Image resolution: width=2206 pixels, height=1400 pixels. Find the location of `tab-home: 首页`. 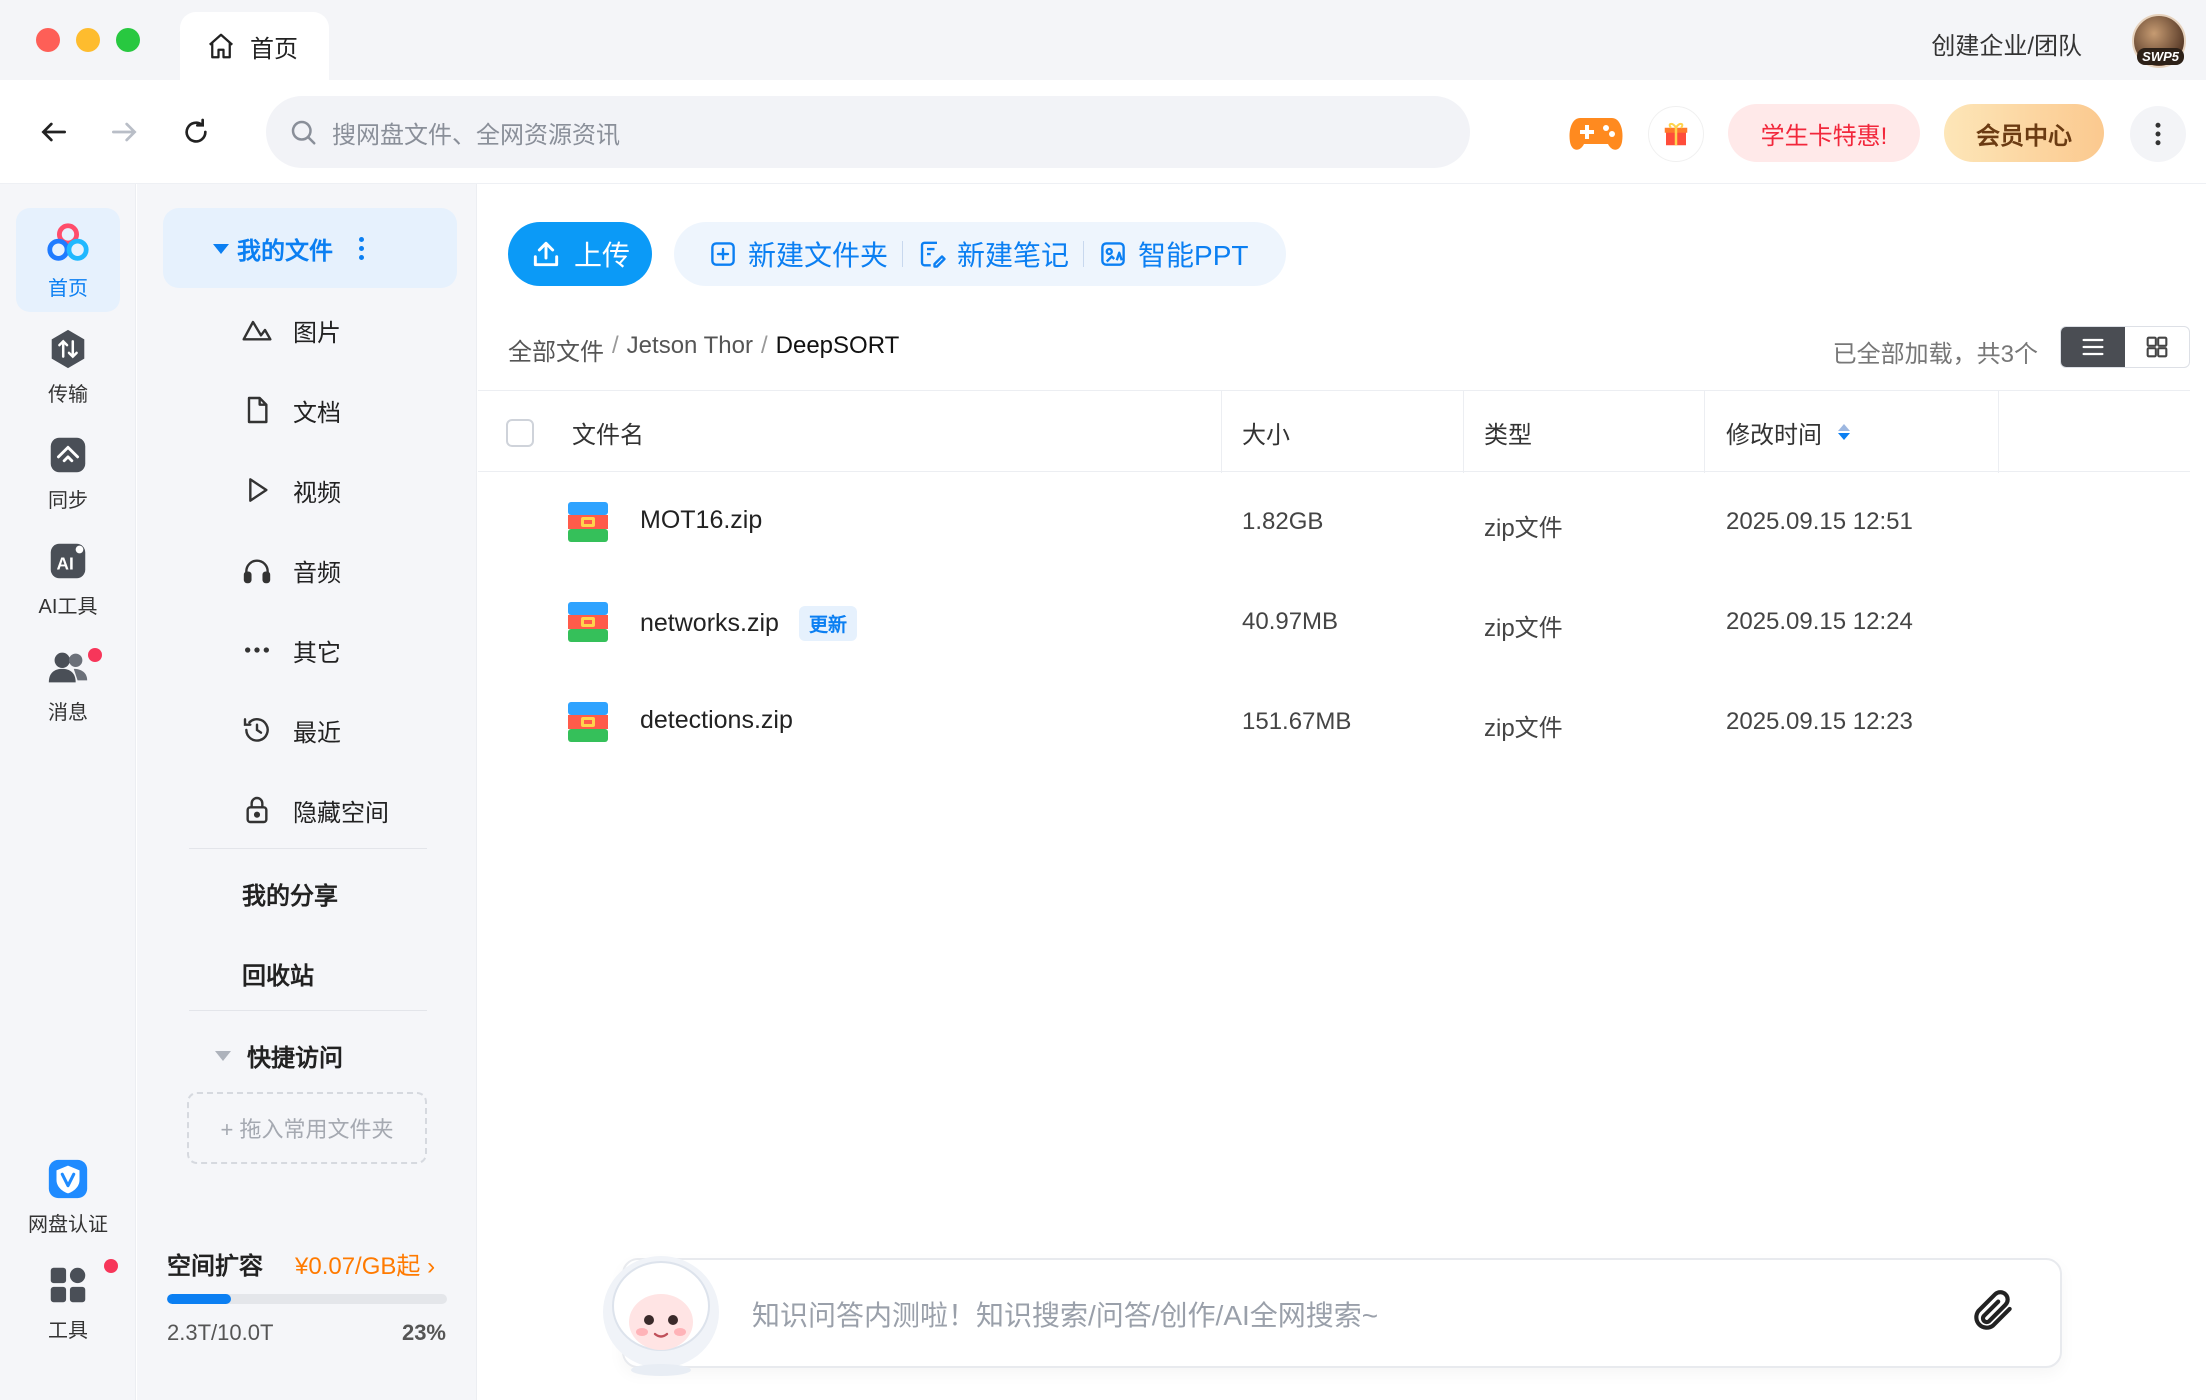

tab-home: 首页 is located at coordinates (254, 46).